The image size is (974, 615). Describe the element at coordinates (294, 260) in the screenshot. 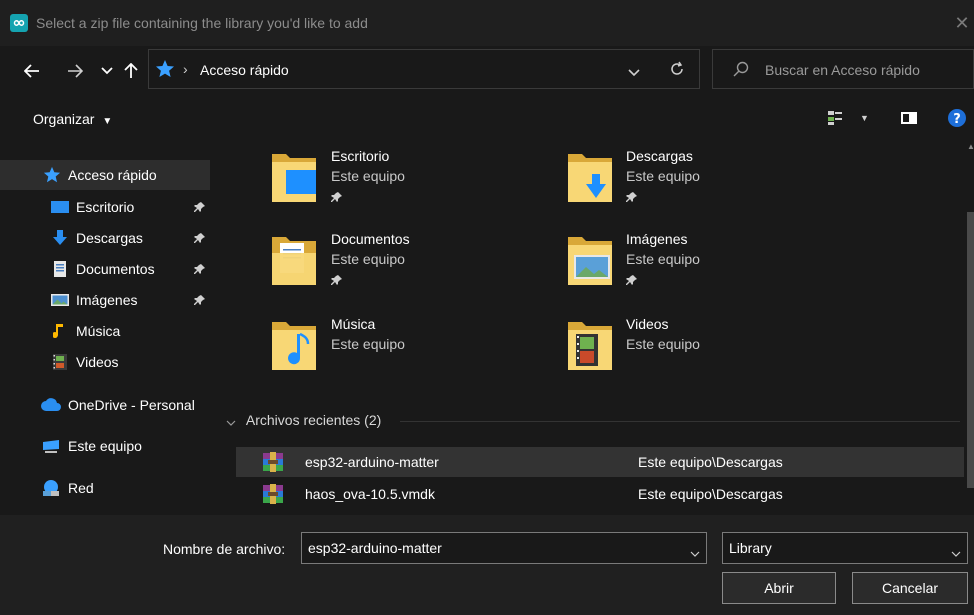

I see `documents-folder-icon` at that location.